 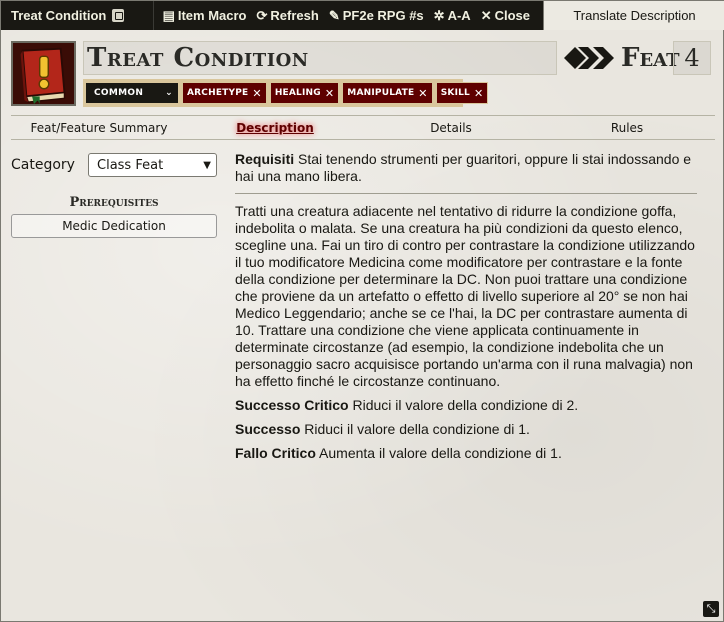 I want to click on trait-tag: ARCHETYPE ✕, so click(x=224, y=93).